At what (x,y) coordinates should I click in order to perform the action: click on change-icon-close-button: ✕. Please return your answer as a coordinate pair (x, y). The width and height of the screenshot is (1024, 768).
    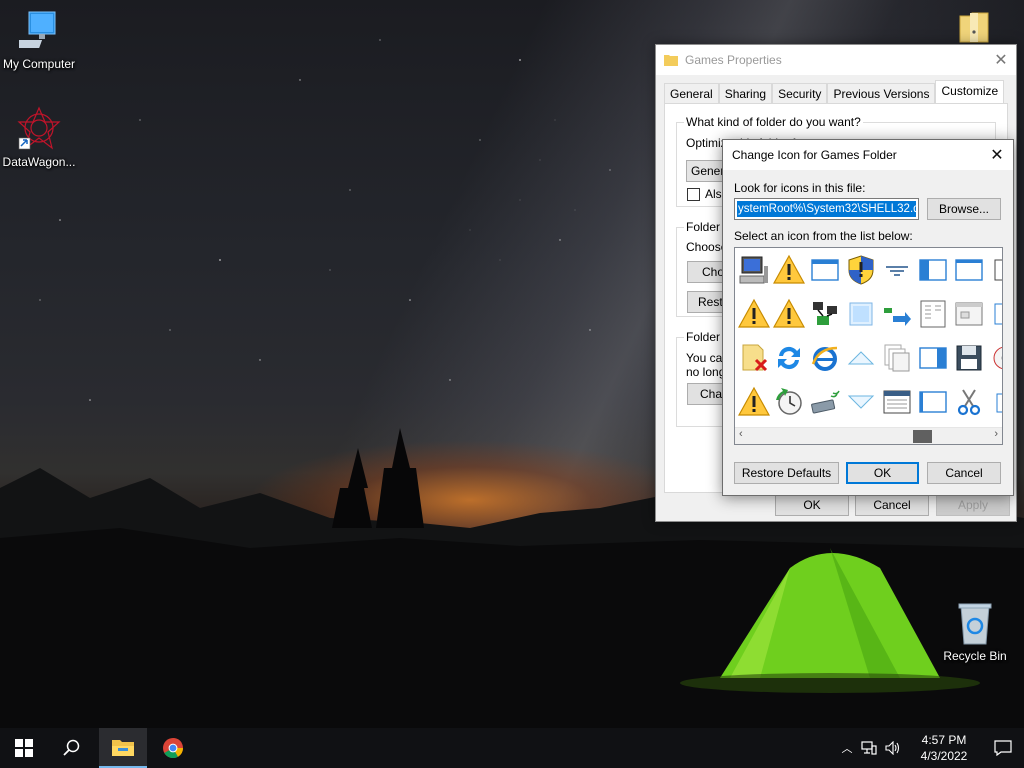
    Looking at the image, I should click on (997, 155).